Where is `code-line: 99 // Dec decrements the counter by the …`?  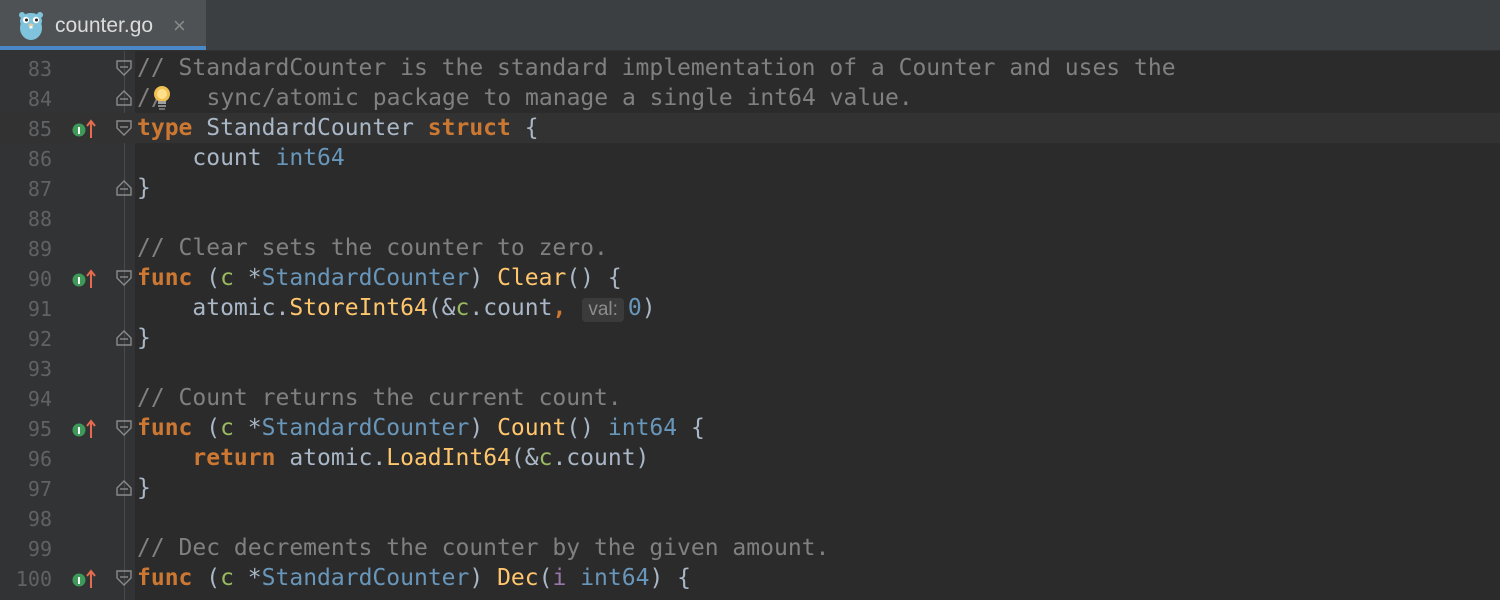
code-line: 99 // Dec decrements the counter by the … is located at coordinates (750, 548).